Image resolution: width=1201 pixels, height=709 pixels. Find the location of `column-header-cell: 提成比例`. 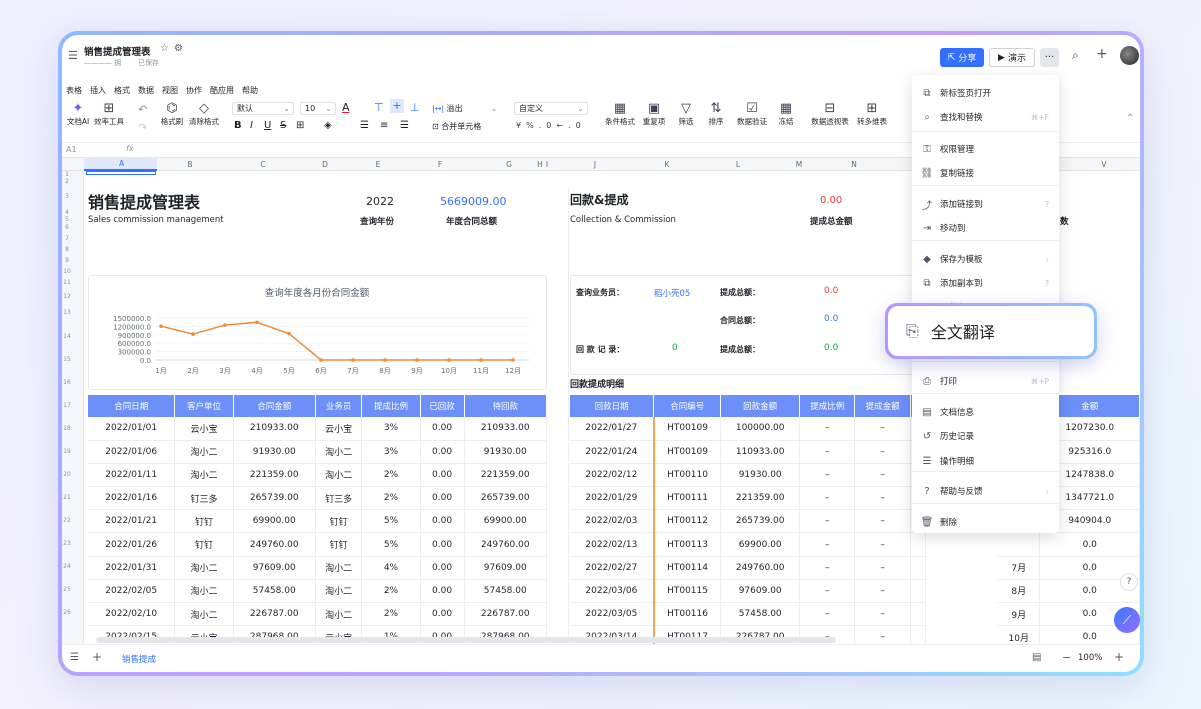

column-header-cell: 提成比例 is located at coordinates (391, 406).